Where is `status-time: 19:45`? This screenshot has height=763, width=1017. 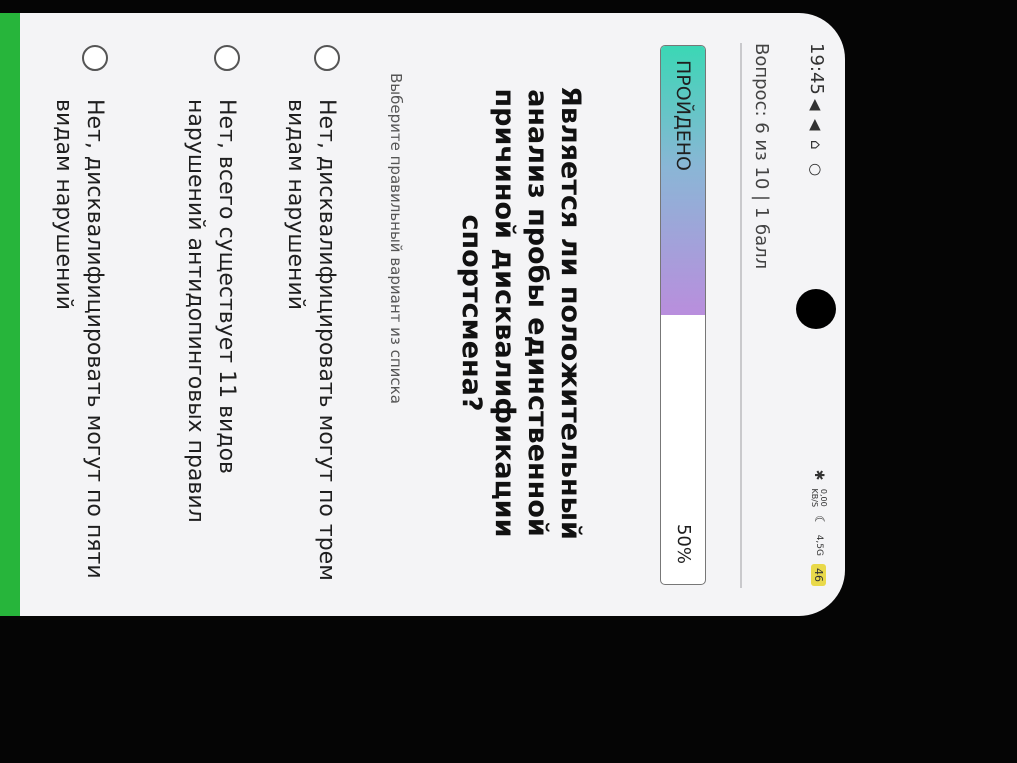 status-time: 19:45 is located at coordinates (816, 69).